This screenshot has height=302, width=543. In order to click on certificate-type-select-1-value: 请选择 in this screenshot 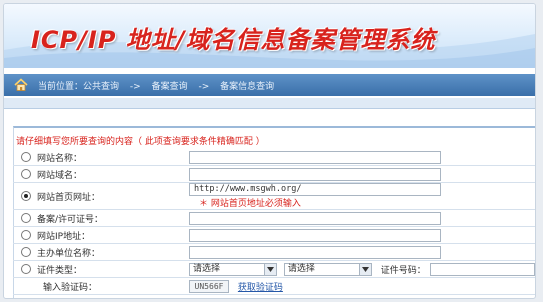, I will do `click(207, 268)`.